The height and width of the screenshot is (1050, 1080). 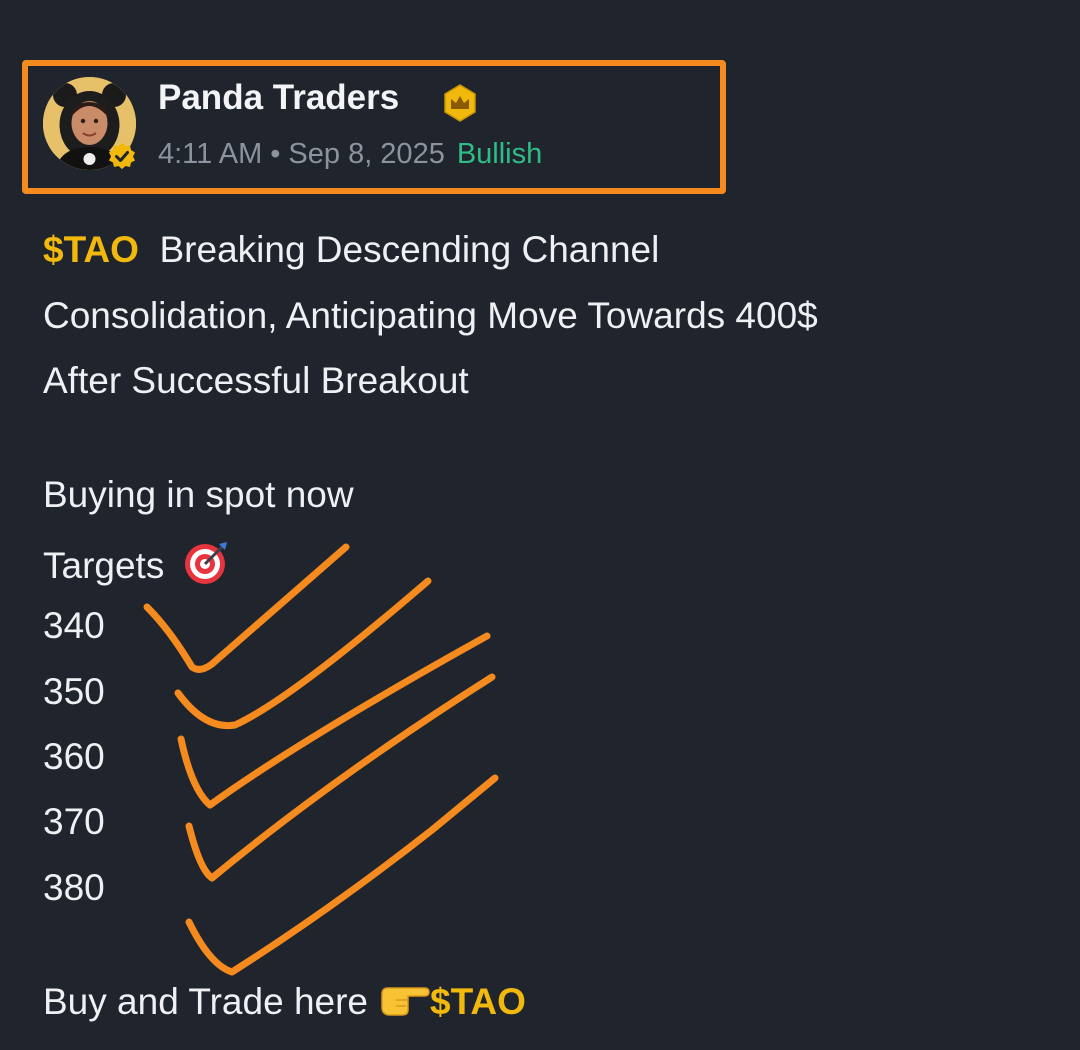 I want to click on pointing-hand-icon, so click(x=405, y=1001).